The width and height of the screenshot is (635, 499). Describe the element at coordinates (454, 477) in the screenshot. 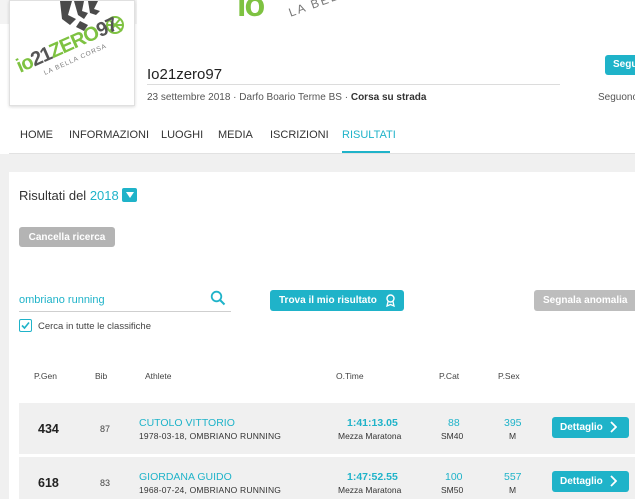

I see `row-pcat: 100` at that location.